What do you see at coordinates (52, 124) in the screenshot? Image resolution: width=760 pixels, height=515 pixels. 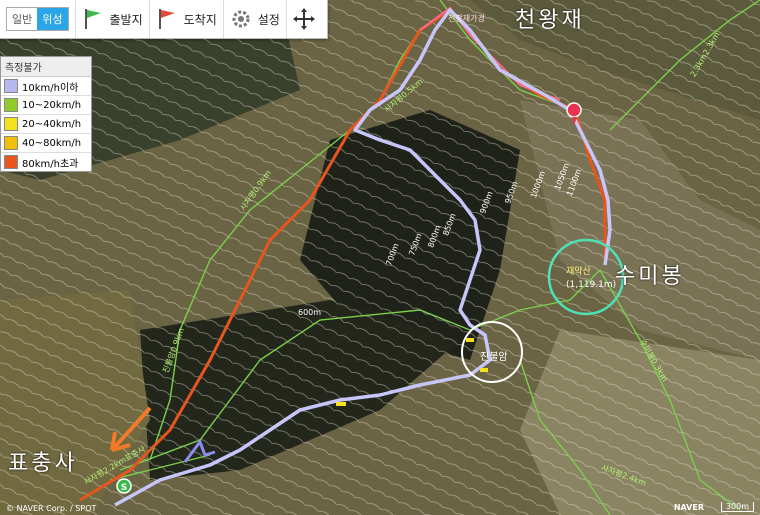 I see `legend-label: 20~40km/h` at bounding box center [52, 124].